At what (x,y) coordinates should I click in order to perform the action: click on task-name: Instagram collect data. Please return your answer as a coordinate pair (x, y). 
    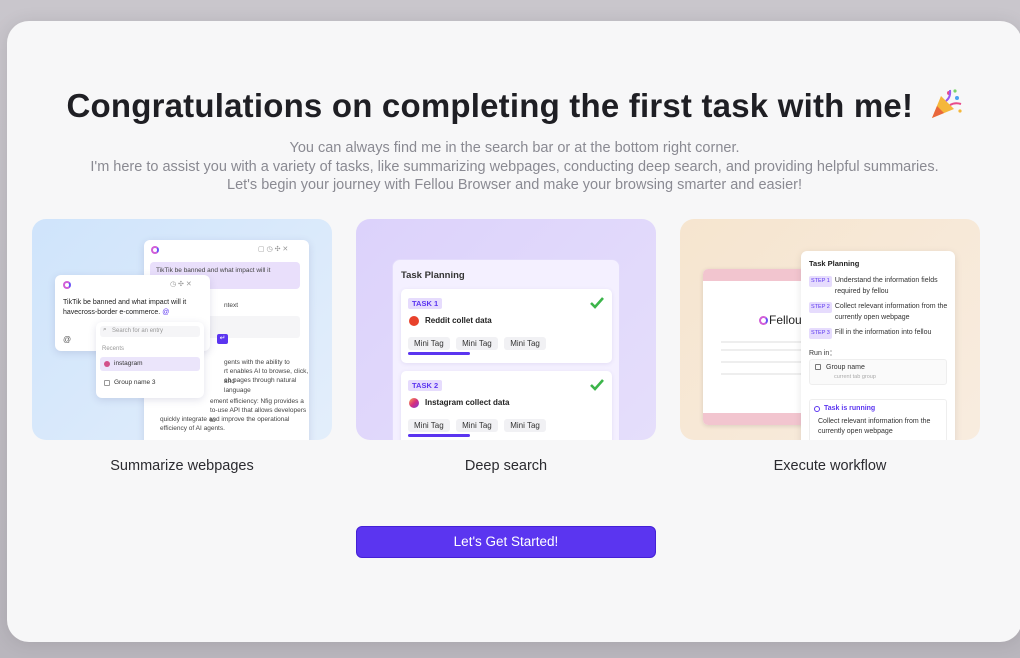
    Looking at the image, I should click on (467, 402).